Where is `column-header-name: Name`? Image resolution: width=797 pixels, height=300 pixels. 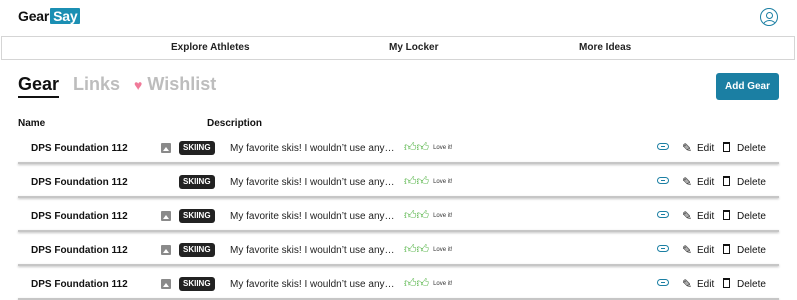
column-header-name: Name is located at coordinates (32, 123).